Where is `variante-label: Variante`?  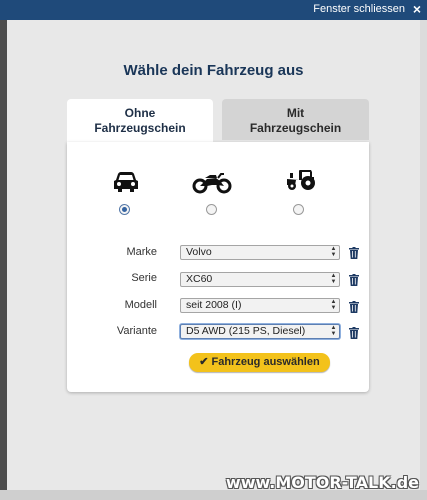
variante-label: Variante is located at coordinates (136, 331).